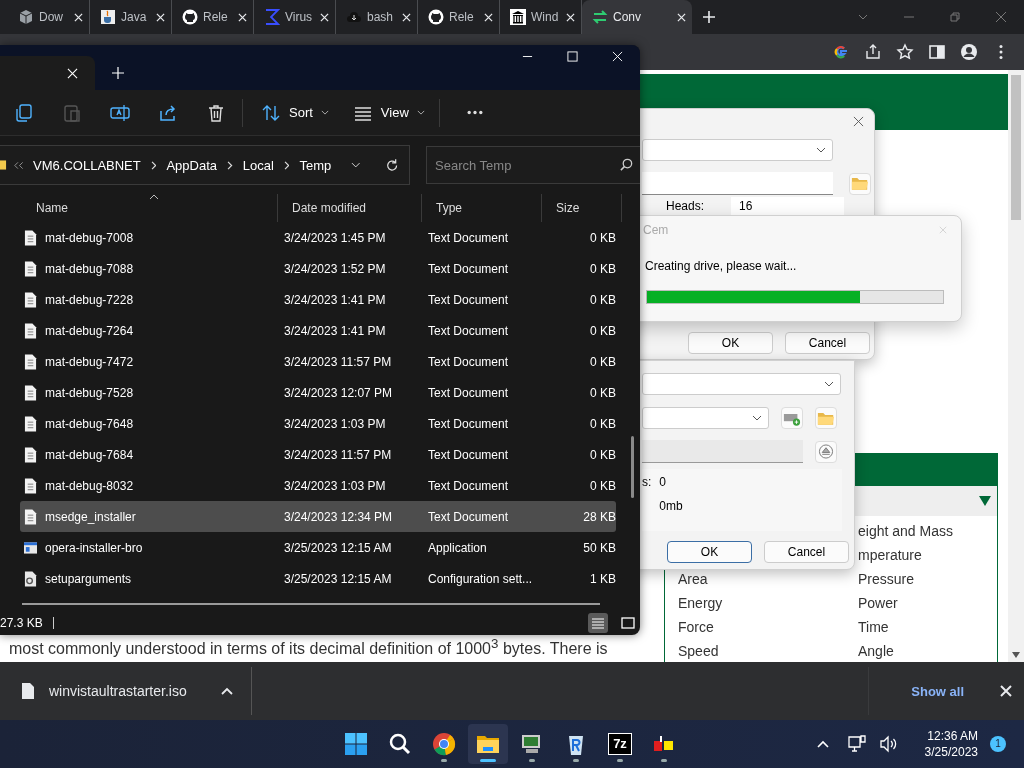  Describe the element at coordinates (318, 392) in the screenshot. I see `file-row: mat-debug-7528 3/24/2023 12:07 PM Text Document 0 KB` at that location.